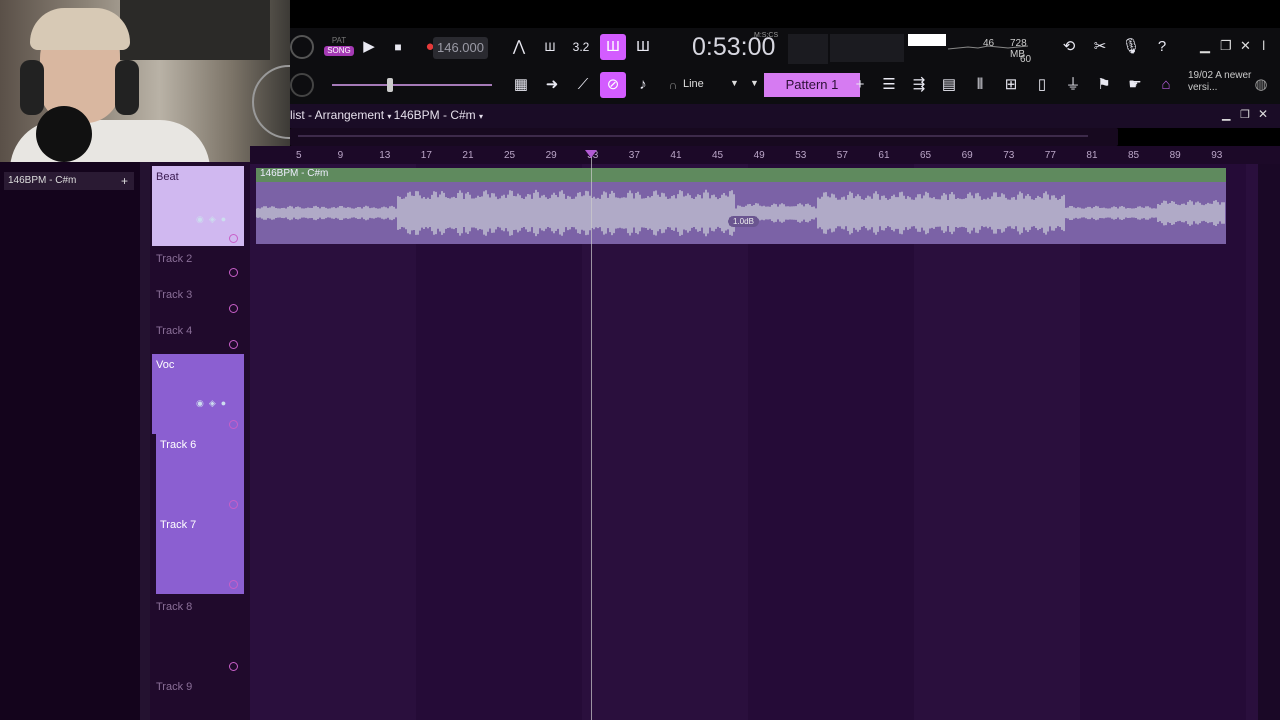  What do you see at coordinates (1226, 46) in the screenshot?
I see `maximize-icon: ❐` at bounding box center [1226, 46].